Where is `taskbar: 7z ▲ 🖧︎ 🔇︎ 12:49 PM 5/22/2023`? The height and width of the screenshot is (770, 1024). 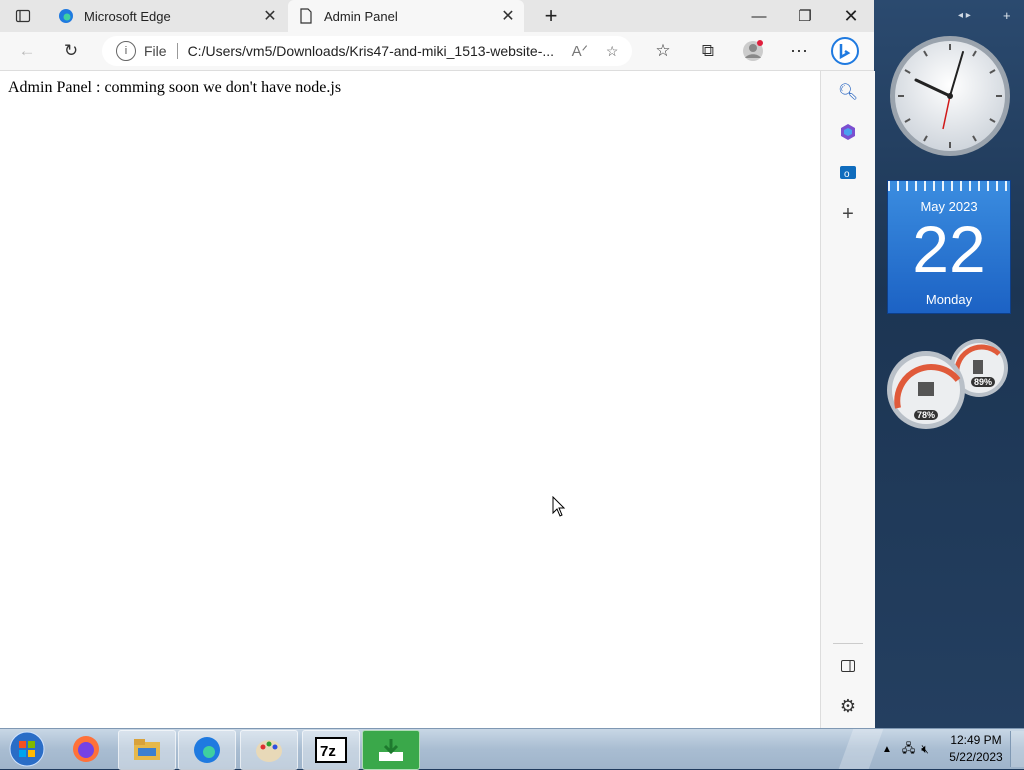 taskbar: 7z ▲ 🖧︎ 🔇︎ 12:49 PM 5/22/2023 is located at coordinates (512, 749).